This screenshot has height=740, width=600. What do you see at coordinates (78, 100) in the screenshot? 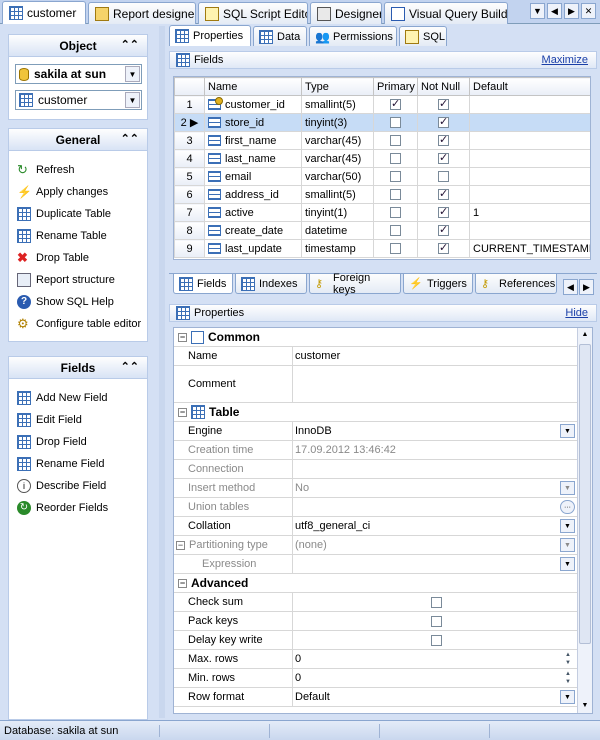
I see `table-select: customer ▼` at bounding box center [78, 100].